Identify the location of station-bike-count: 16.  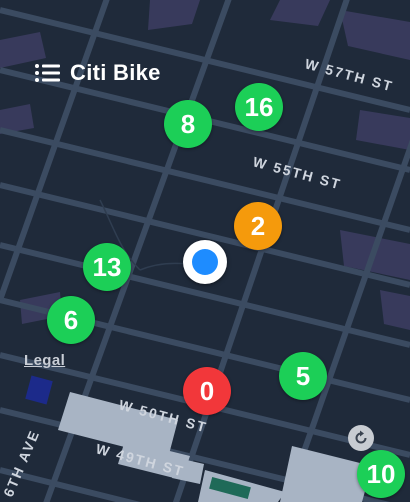
(259, 106).